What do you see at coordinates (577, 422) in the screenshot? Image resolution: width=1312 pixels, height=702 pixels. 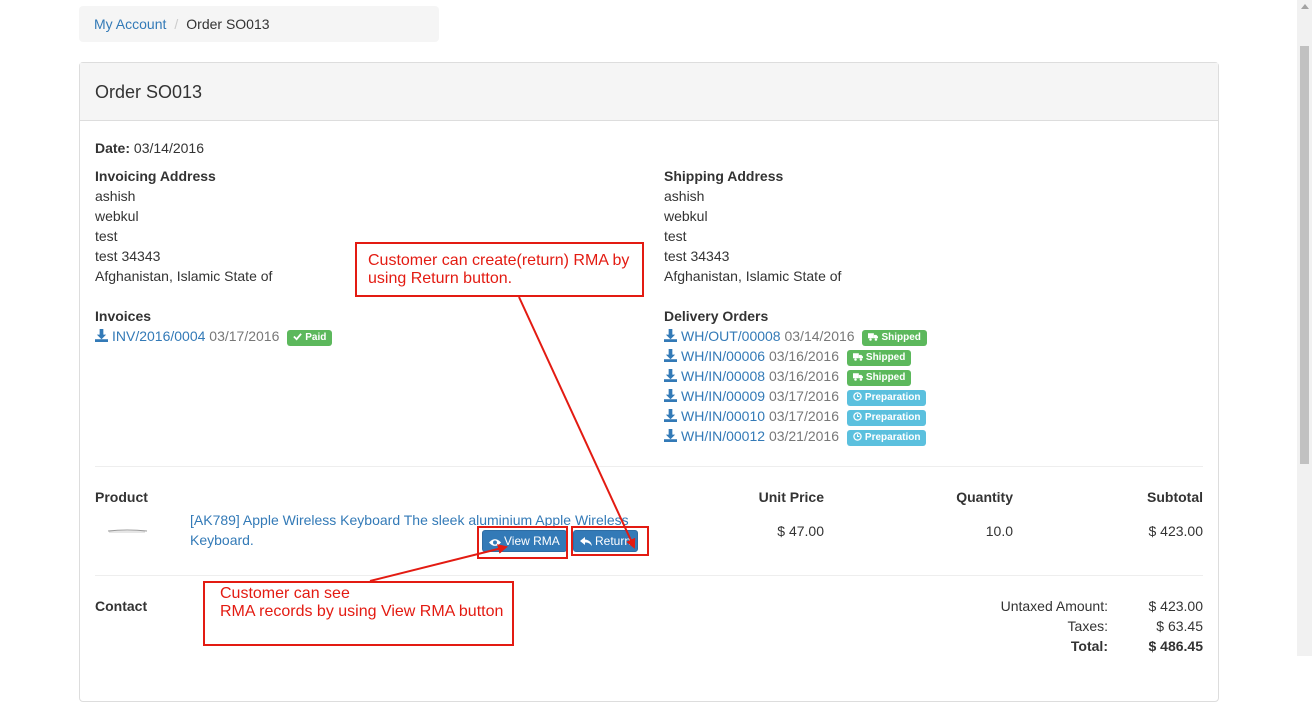 I see `return-arrow` at bounding box center [577, 422].